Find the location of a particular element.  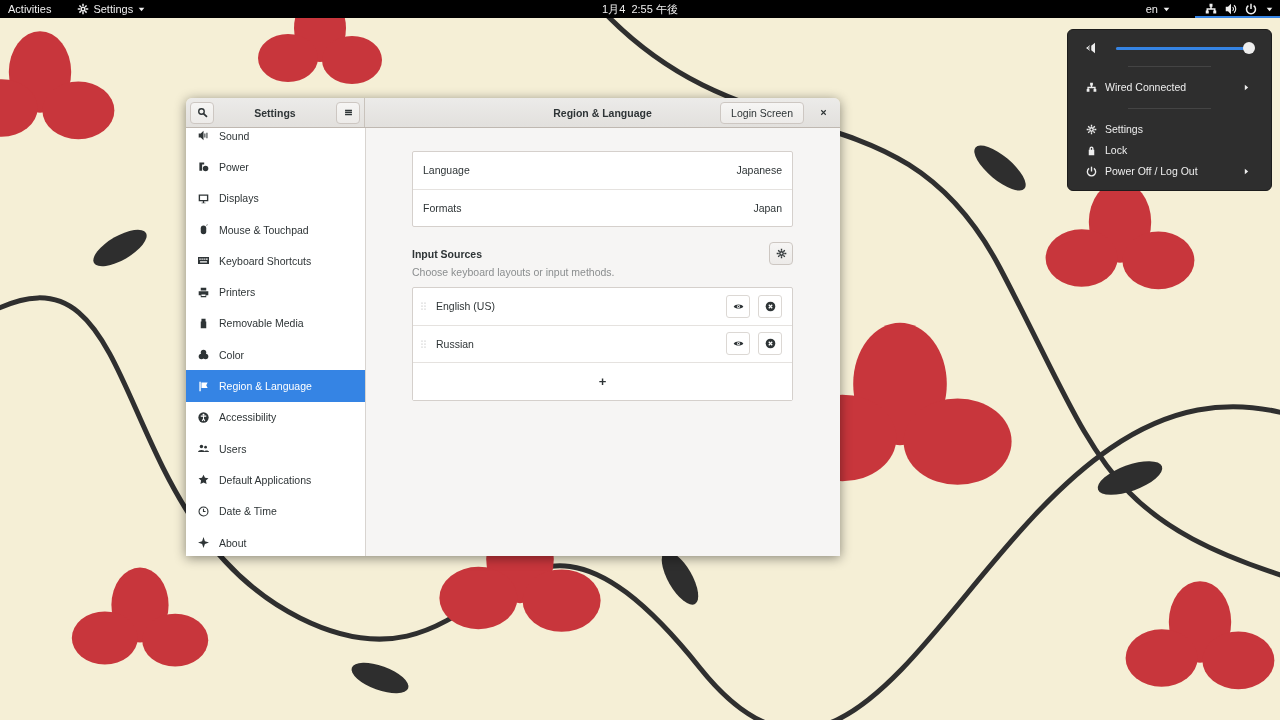

section-heading: Input Sources is located at coordinates (447, 254).